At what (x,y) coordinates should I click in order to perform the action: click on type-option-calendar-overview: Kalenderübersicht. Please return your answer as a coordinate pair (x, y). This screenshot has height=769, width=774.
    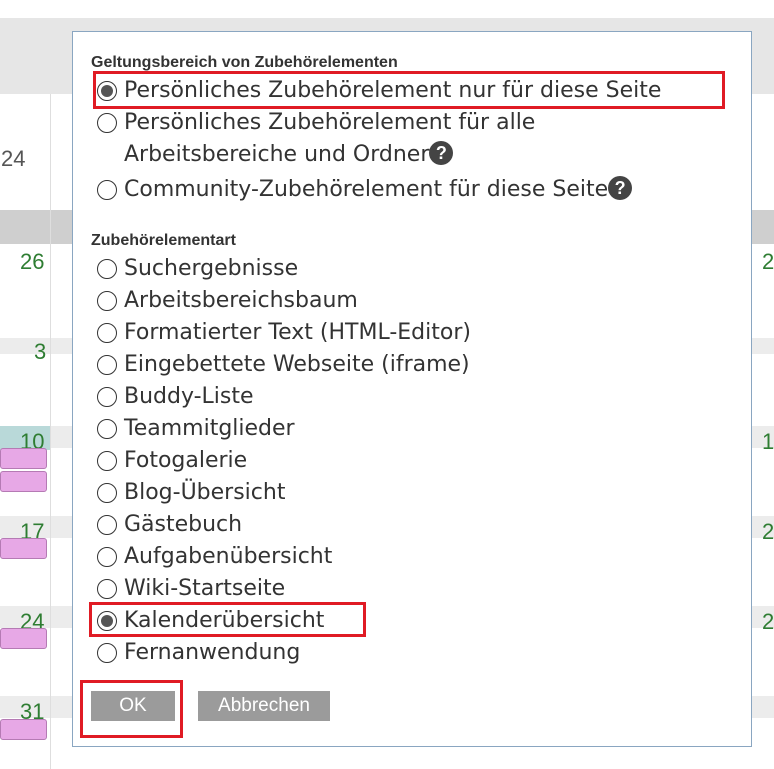
    Looking at the image, I should click on (210, 621).